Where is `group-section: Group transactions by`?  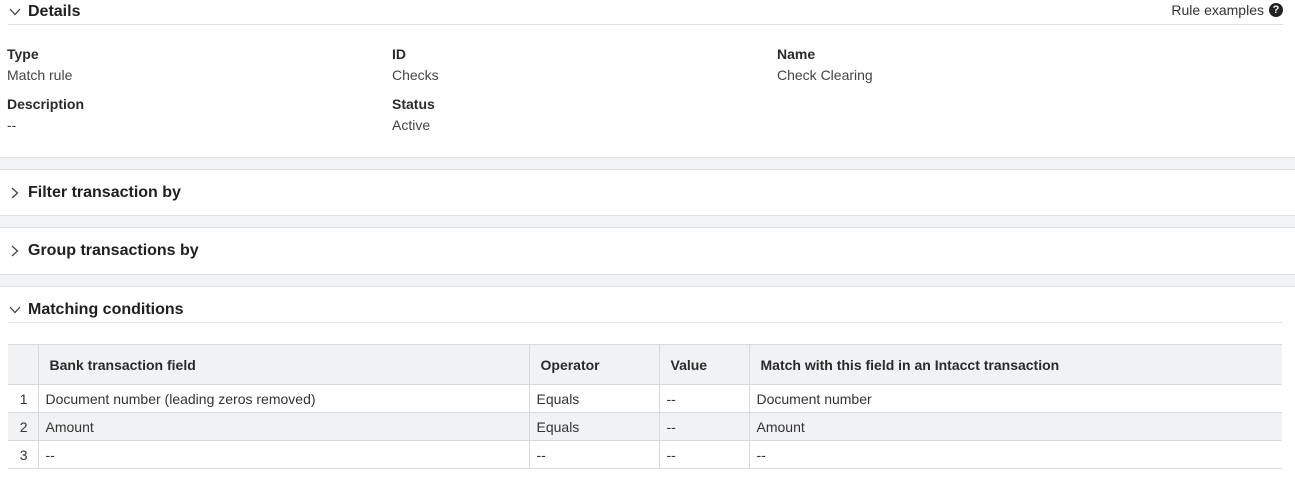 group-section: Group transactions by is located at coordinates (647, 251).